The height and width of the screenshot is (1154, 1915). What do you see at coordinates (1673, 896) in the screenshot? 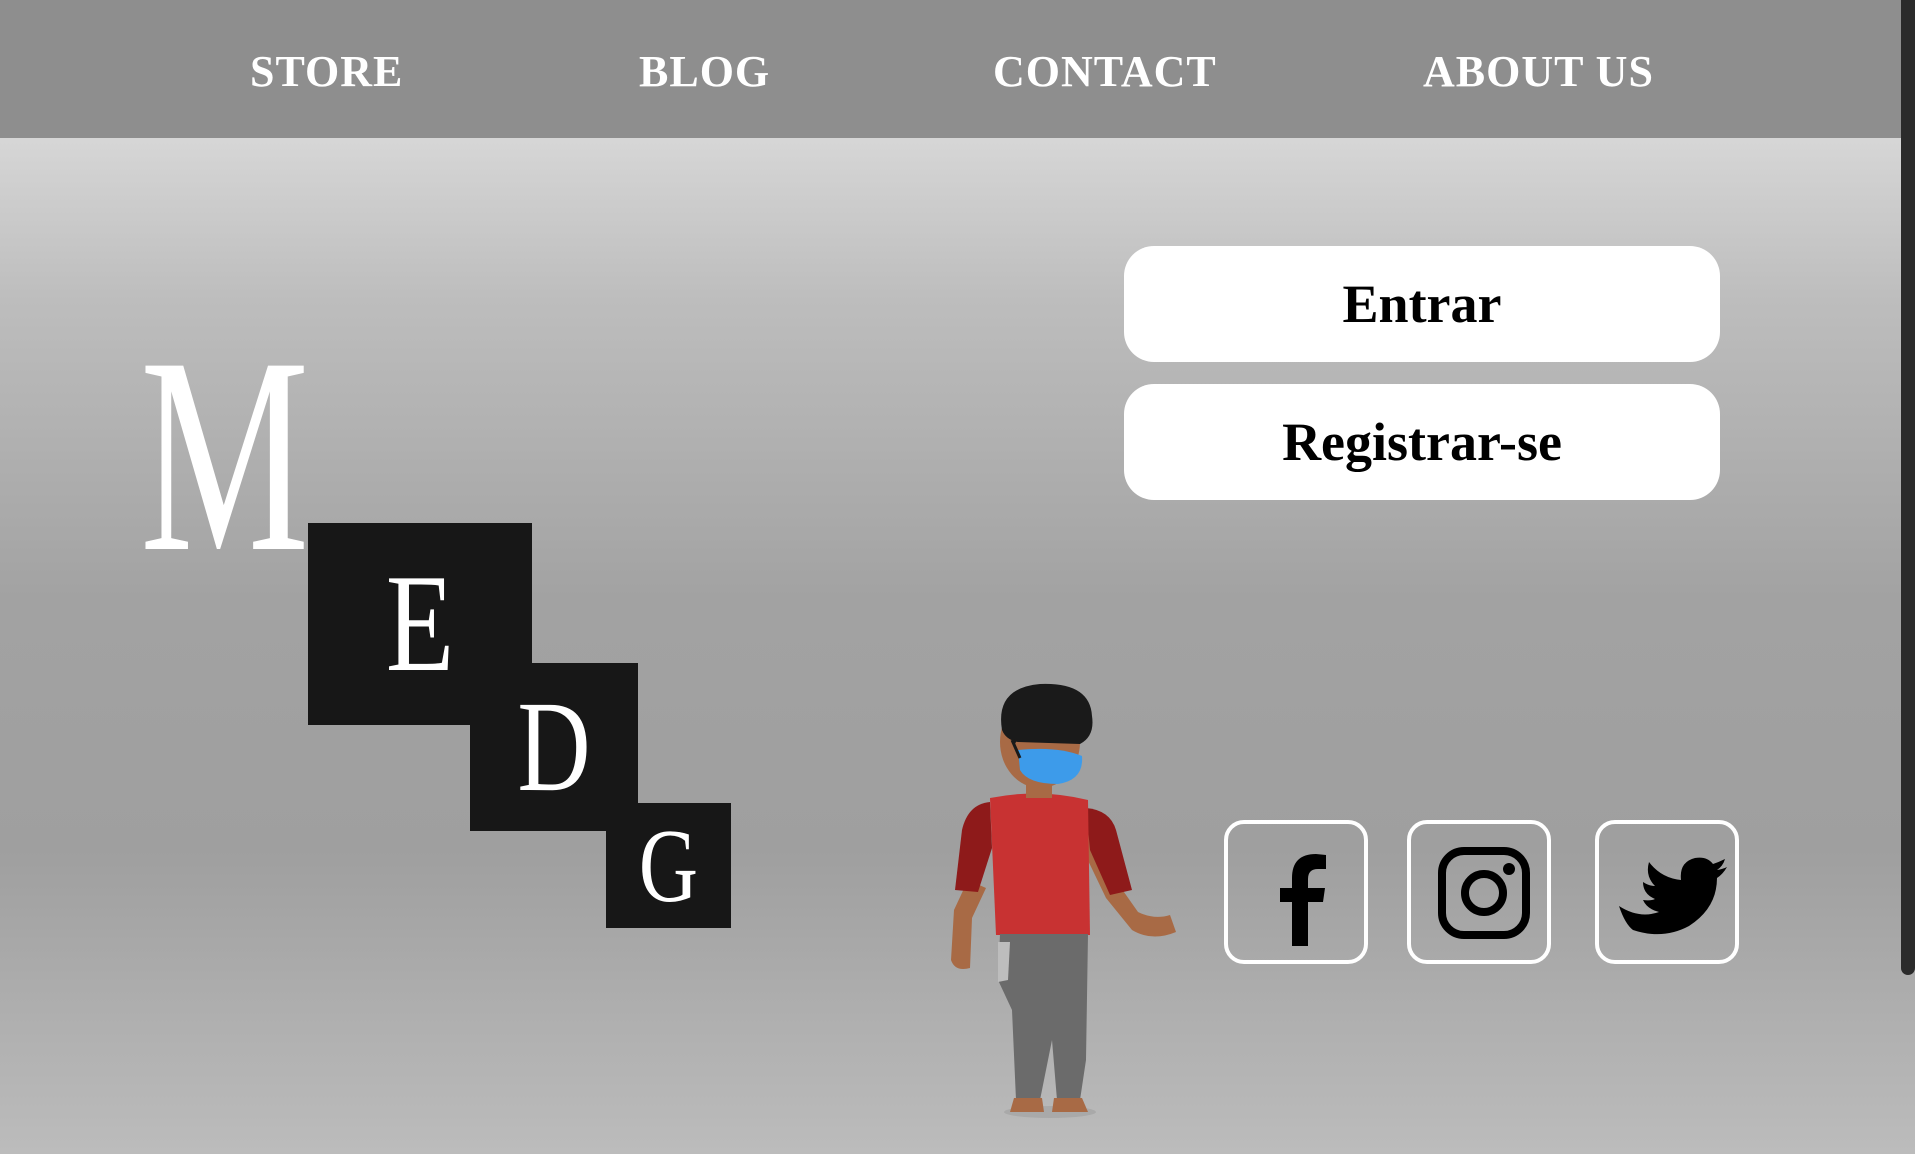
I see `twitter-icon` at bounding box center [1673, 896].